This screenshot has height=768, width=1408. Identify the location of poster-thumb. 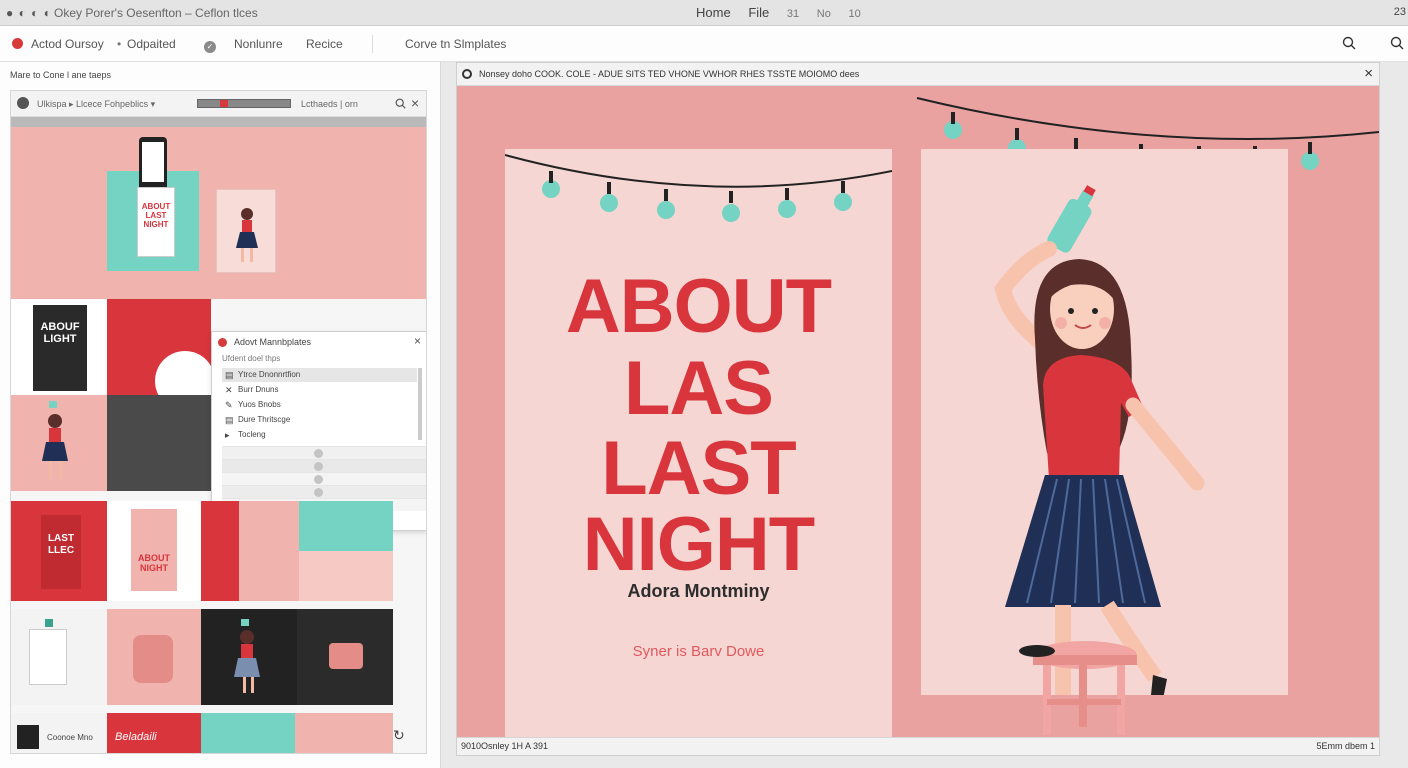
(246, 231).